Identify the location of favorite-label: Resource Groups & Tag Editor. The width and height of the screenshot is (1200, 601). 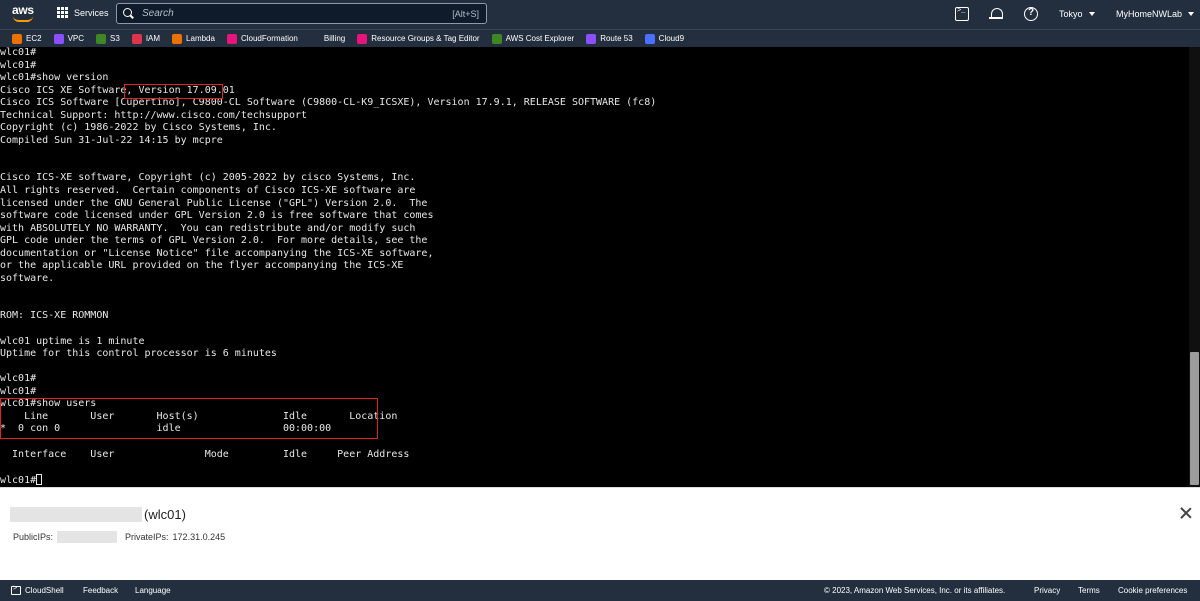
(425, 38).